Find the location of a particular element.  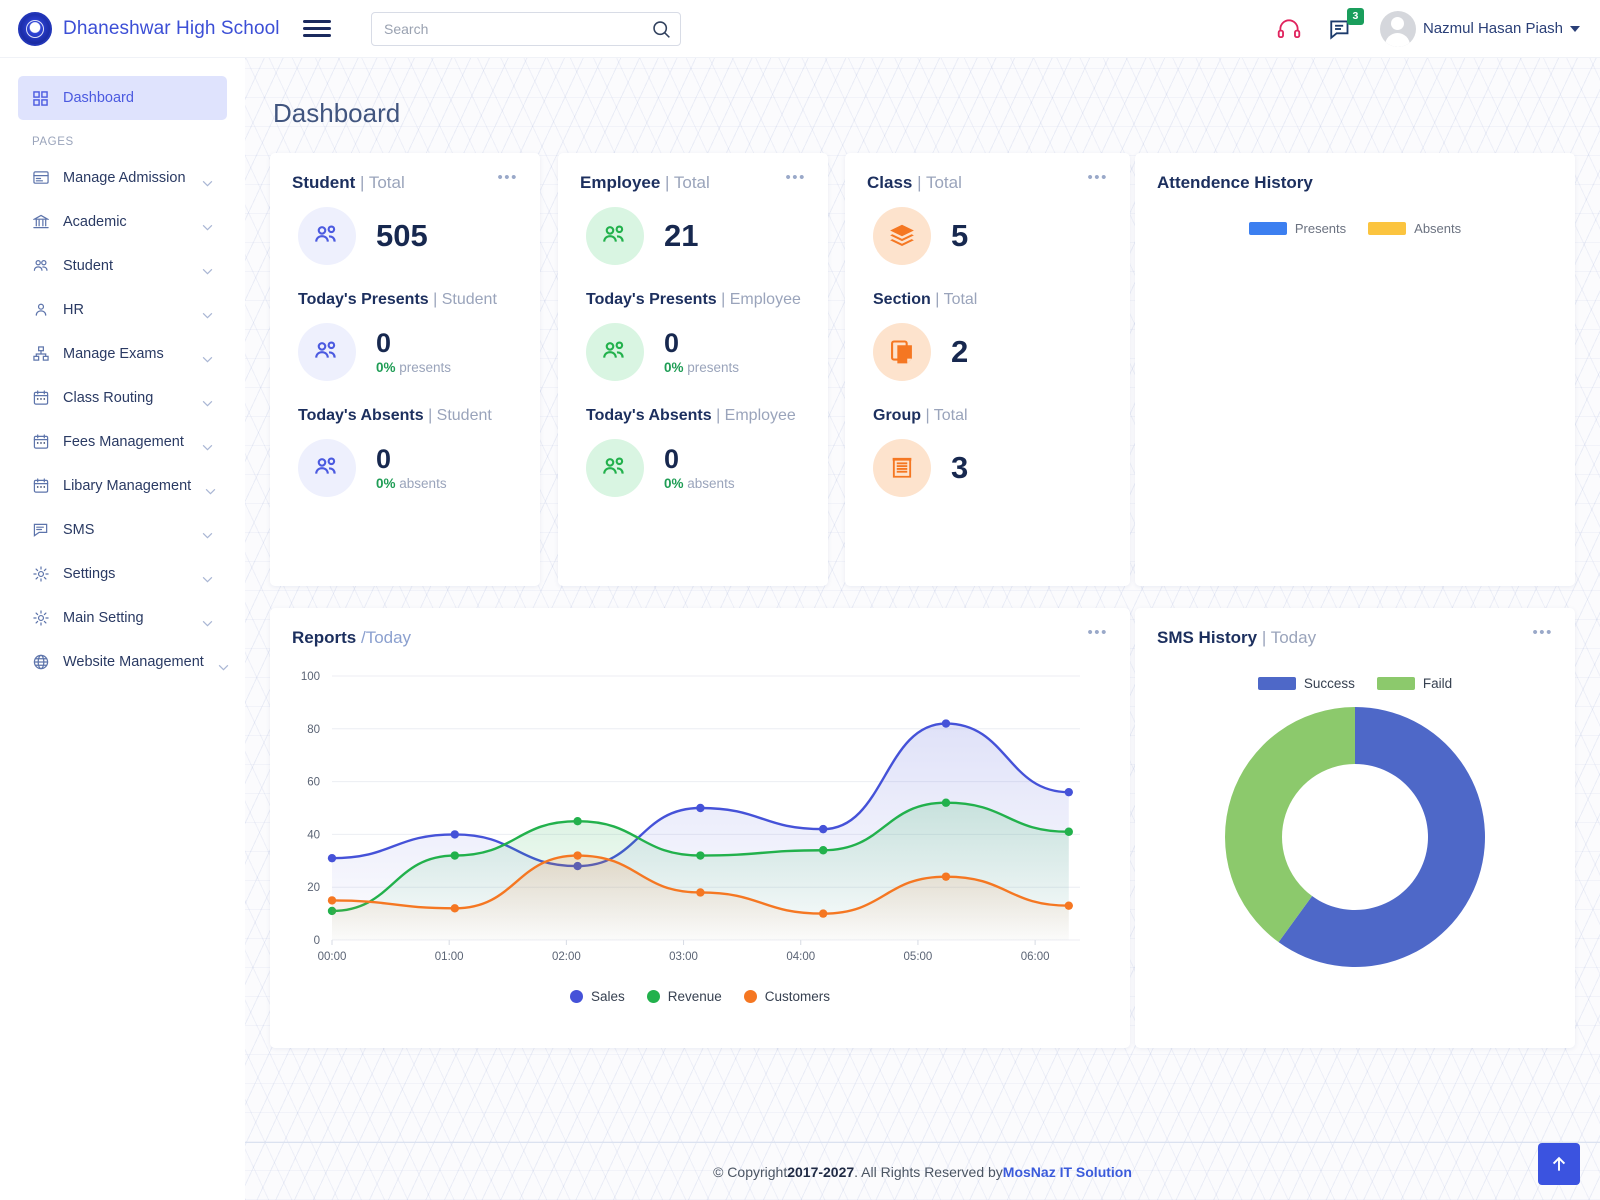

chat-icon is located at coordinates (40, 530).